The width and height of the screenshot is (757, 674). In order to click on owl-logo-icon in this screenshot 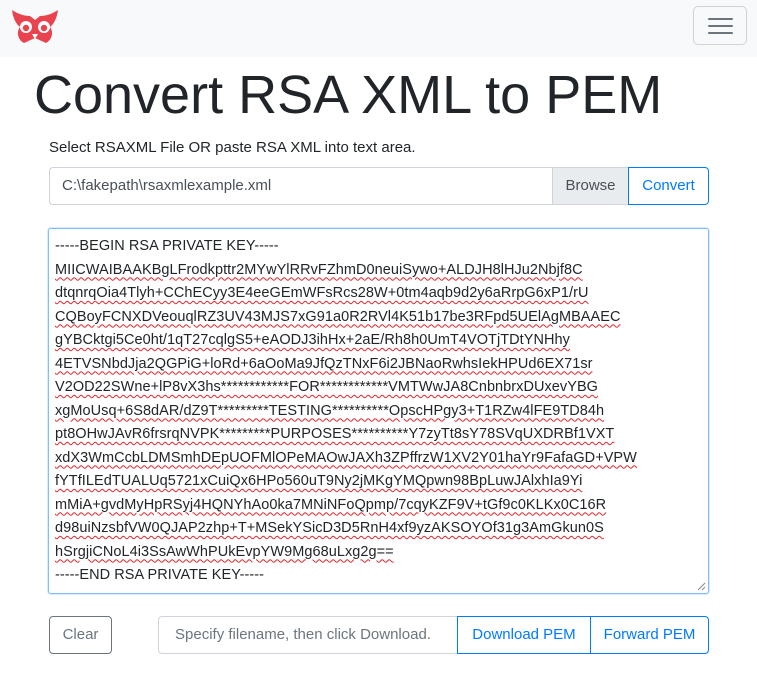, I will do `click(35, 27)`.